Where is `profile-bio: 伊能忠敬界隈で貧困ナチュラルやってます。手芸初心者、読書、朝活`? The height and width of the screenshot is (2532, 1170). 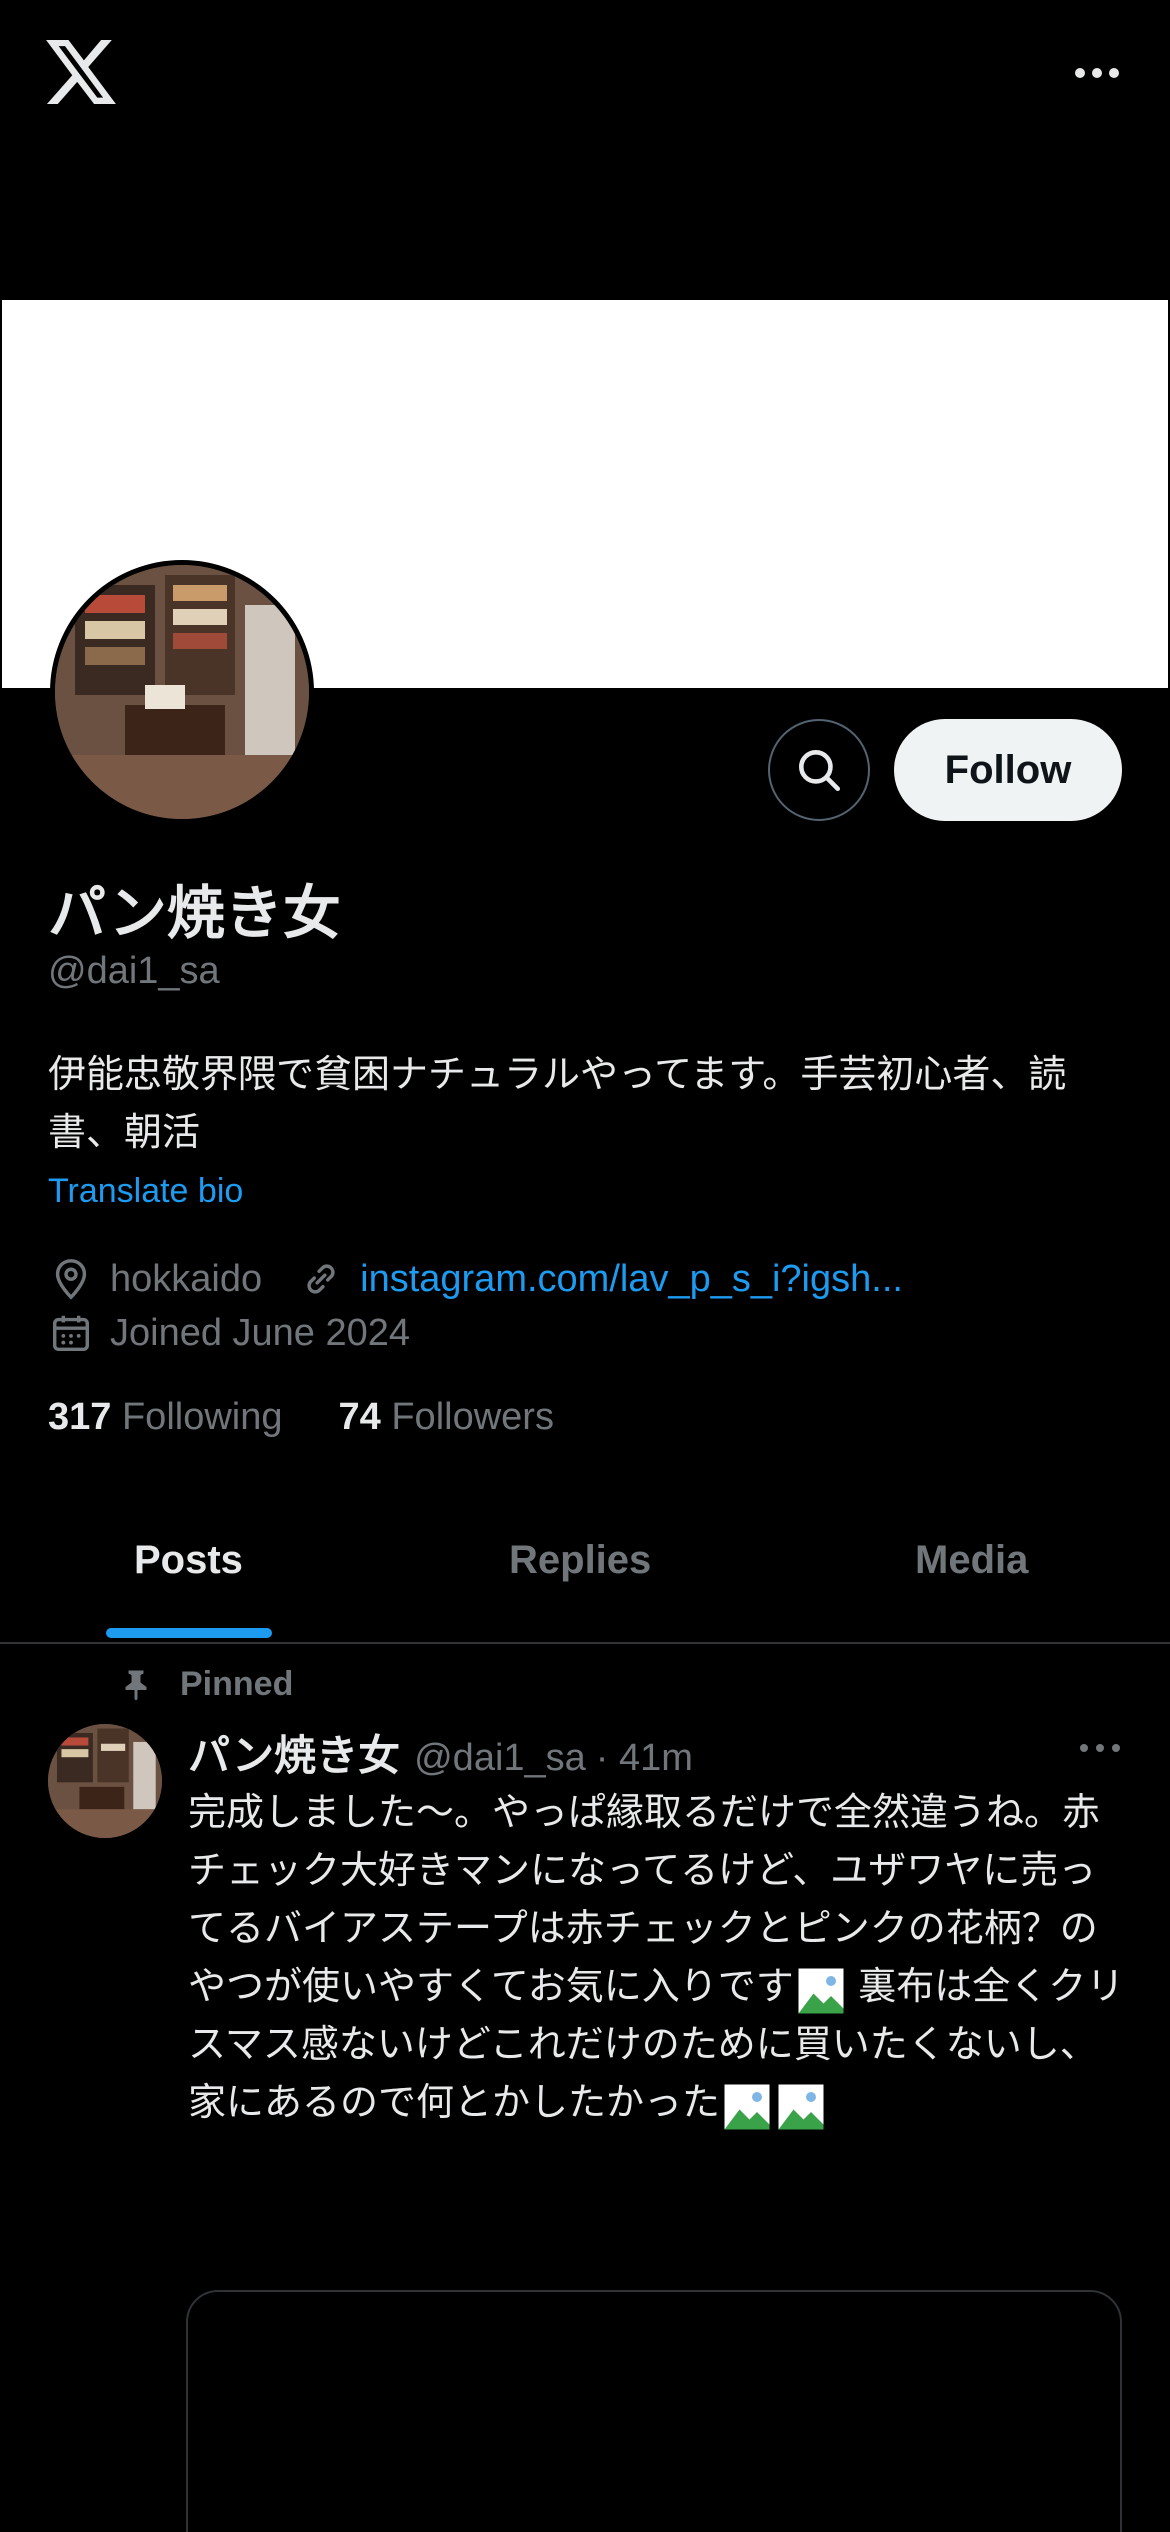 profile-bio: 伊能忠敬界隈で貧困ナチュラルやってます。手芸初心者、読書、朝活 is located at coordinates (557, 1104).